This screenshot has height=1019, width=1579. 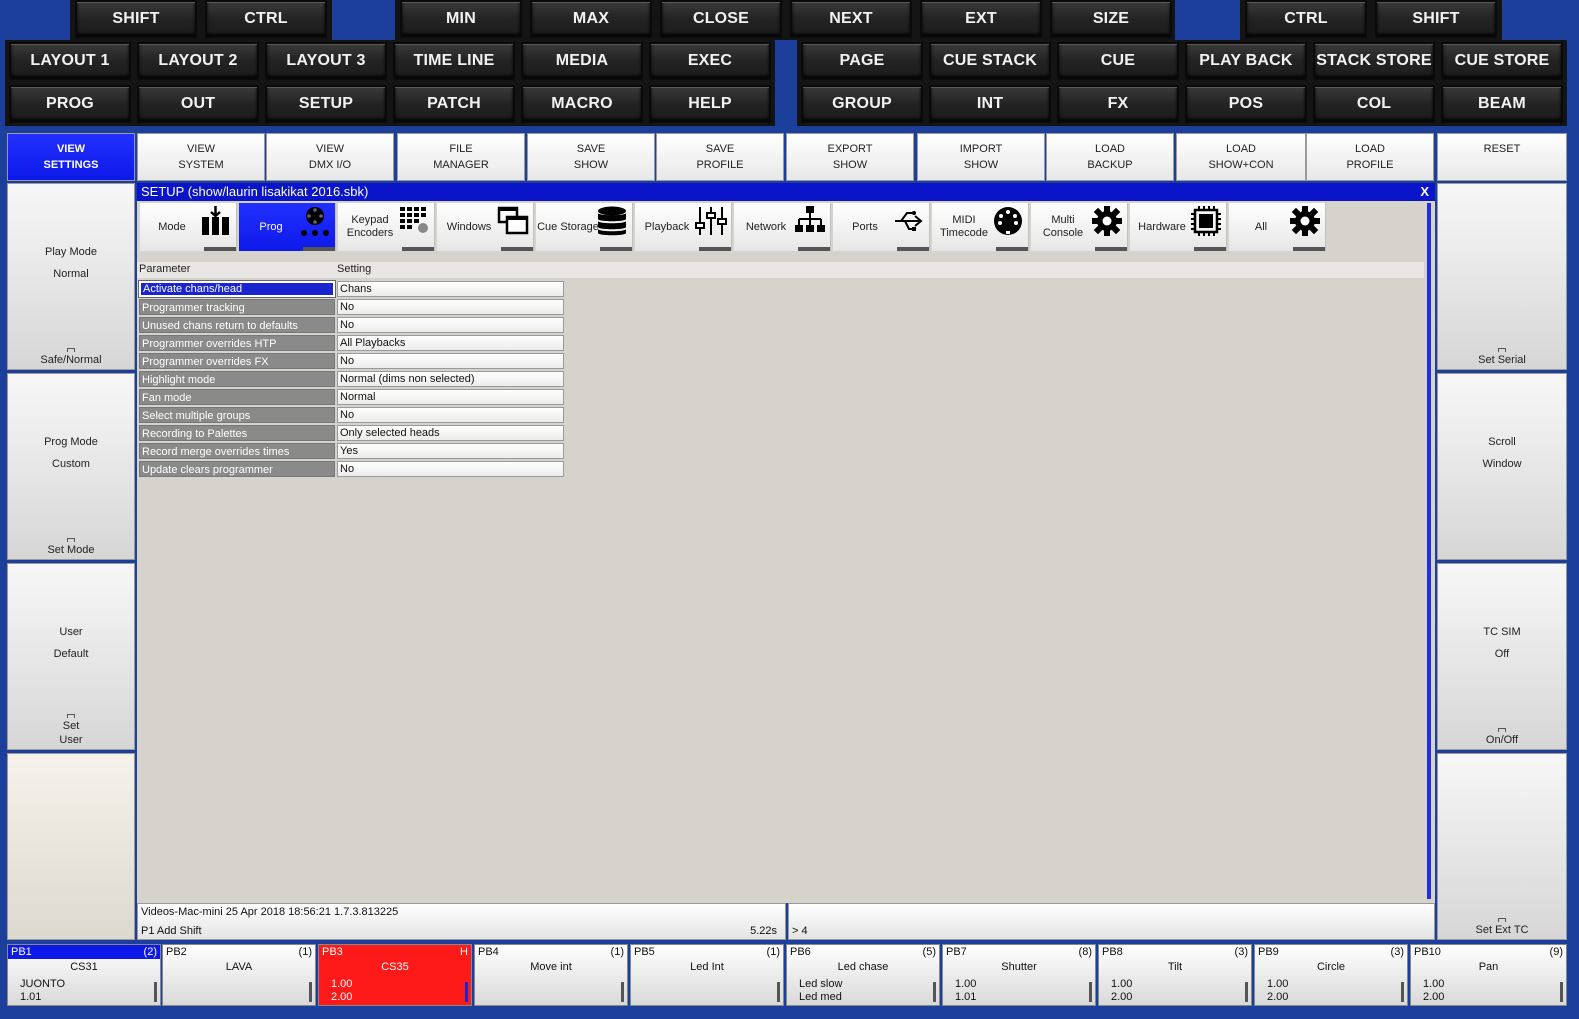 What do you see at coordinates (990, 61) in the screenshot?
I see `key-cue-stack: CUE STACK` at bounding box center [990, 61].